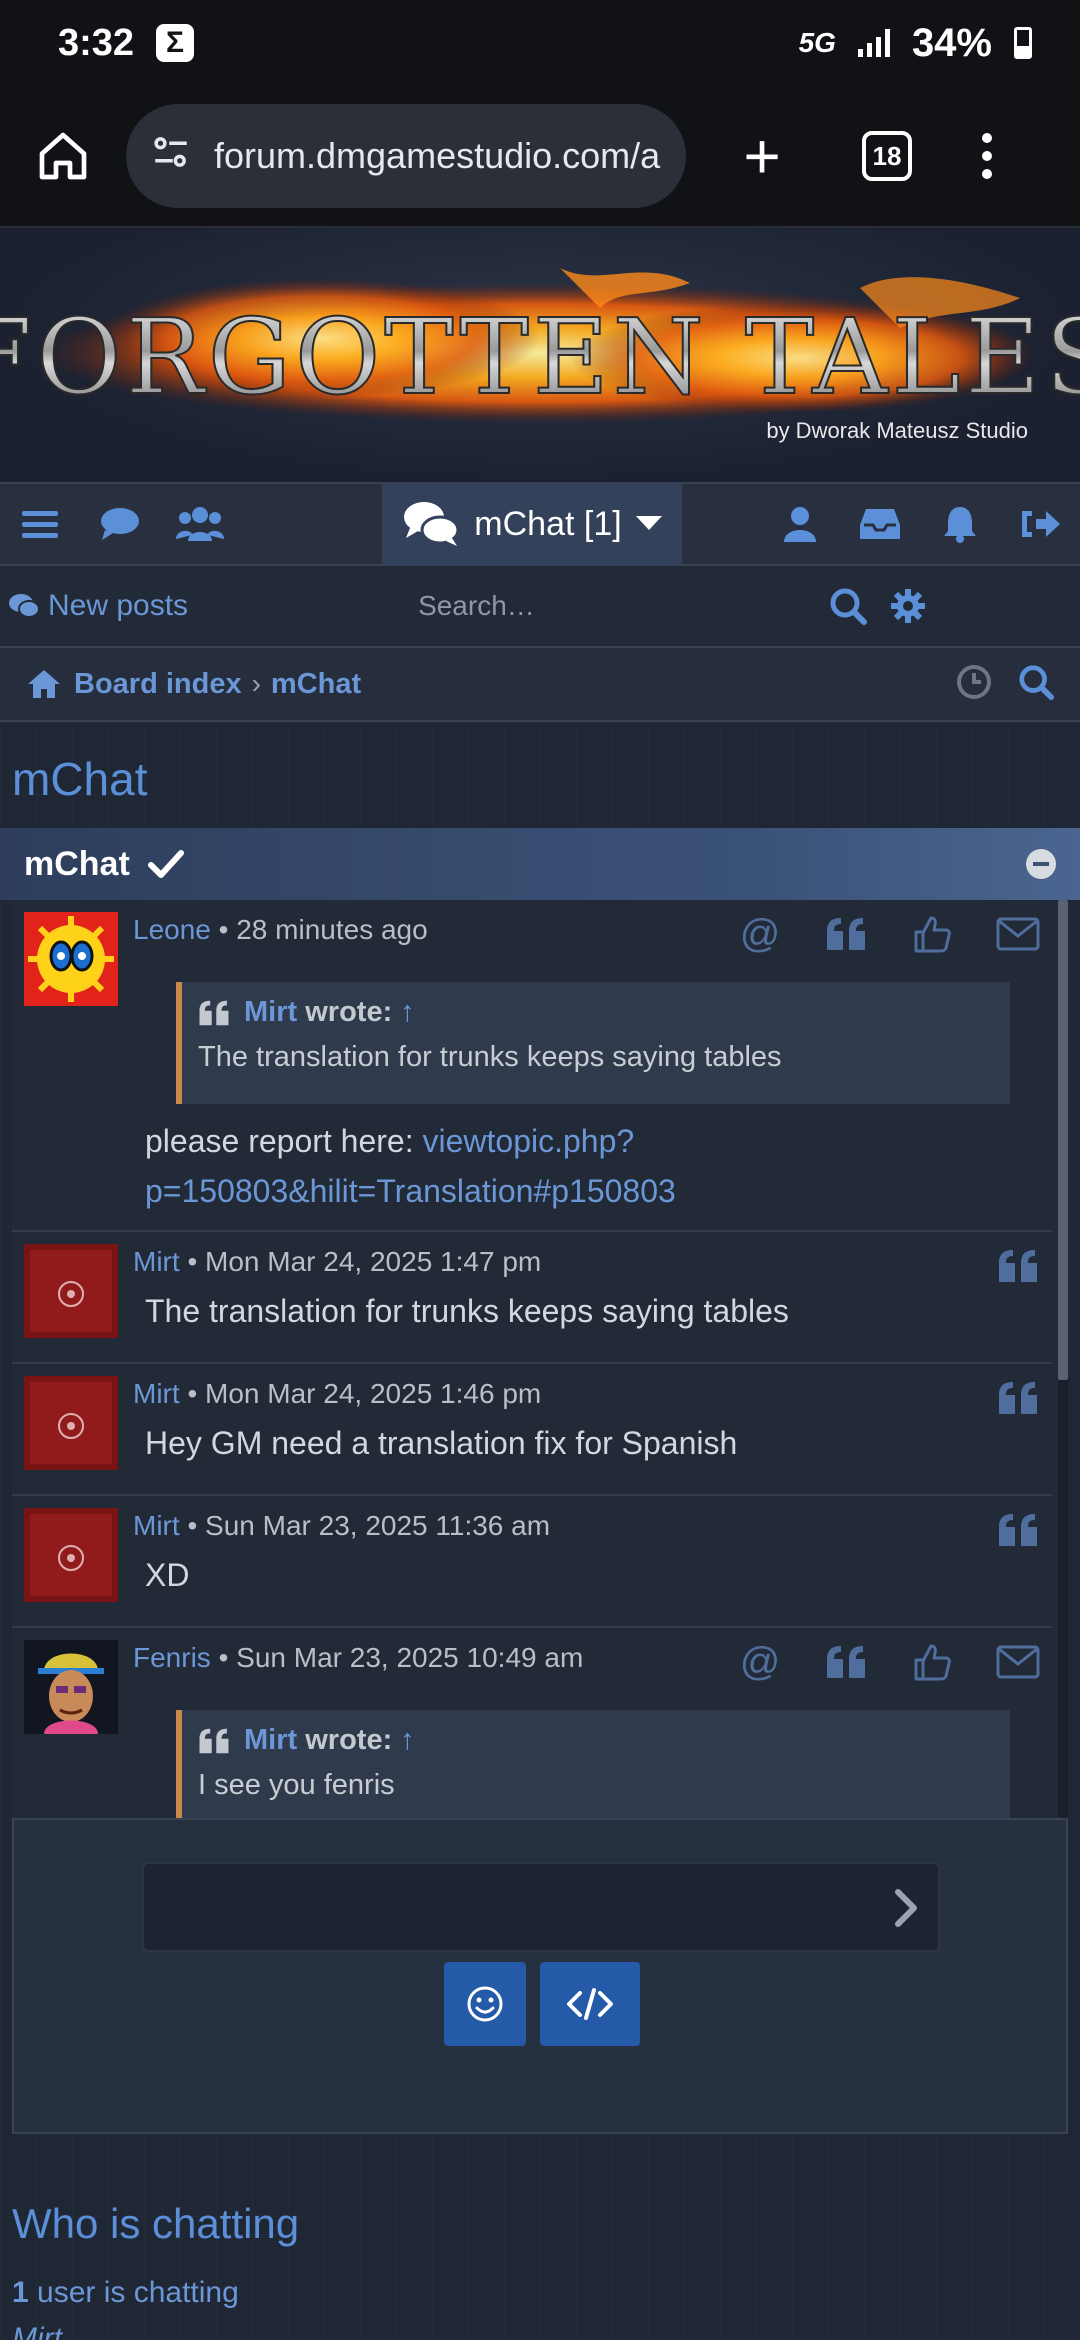 Image resolution: width=1080 pixels, height=2340 pixels. I want to click on chat-scrollbar-thumb, so click(1063, 1140).